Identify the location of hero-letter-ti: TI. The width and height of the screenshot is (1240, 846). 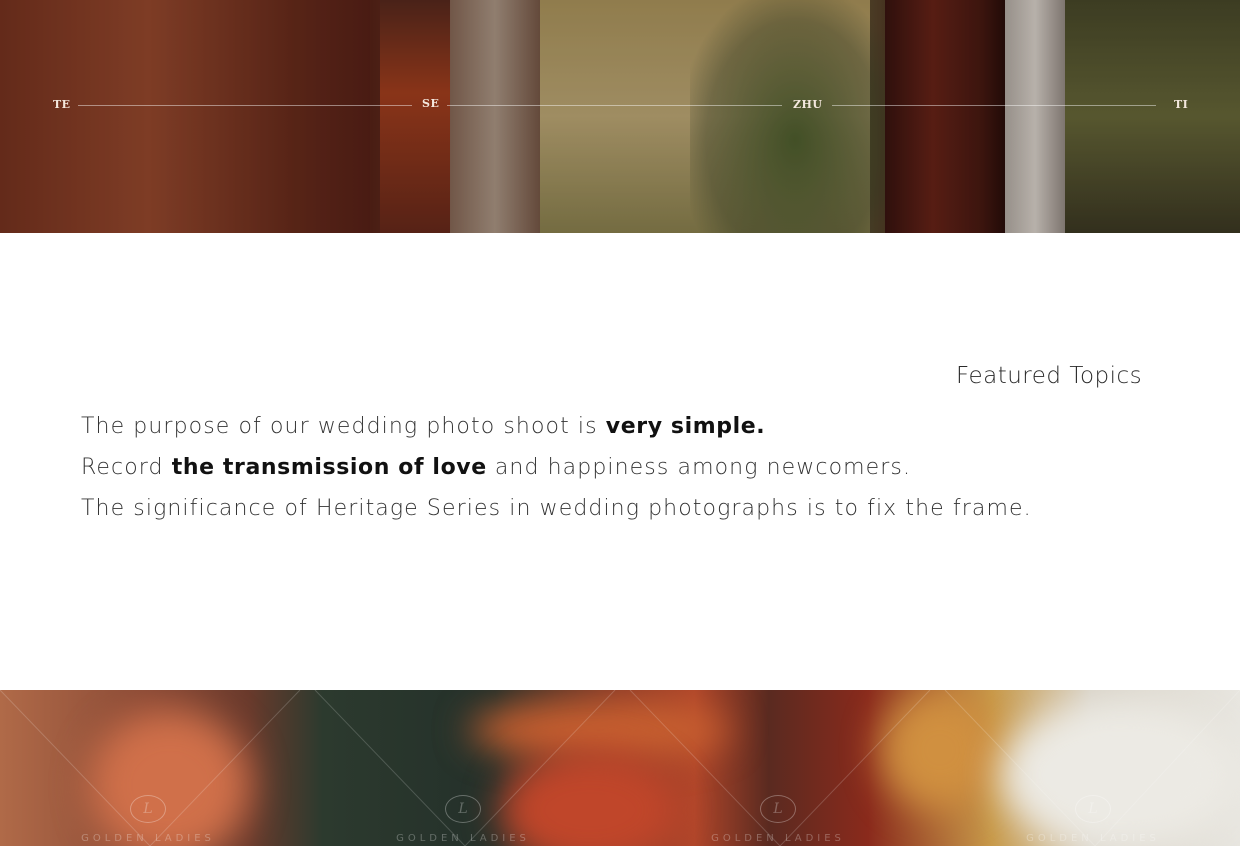
(1181, 104).